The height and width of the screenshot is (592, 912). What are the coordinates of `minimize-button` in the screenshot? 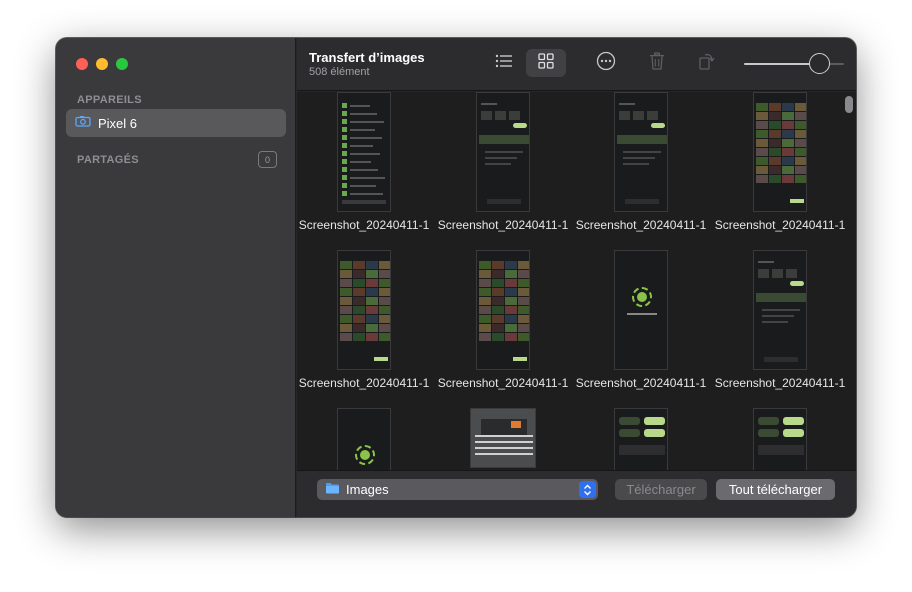 It's located at (102, 64).